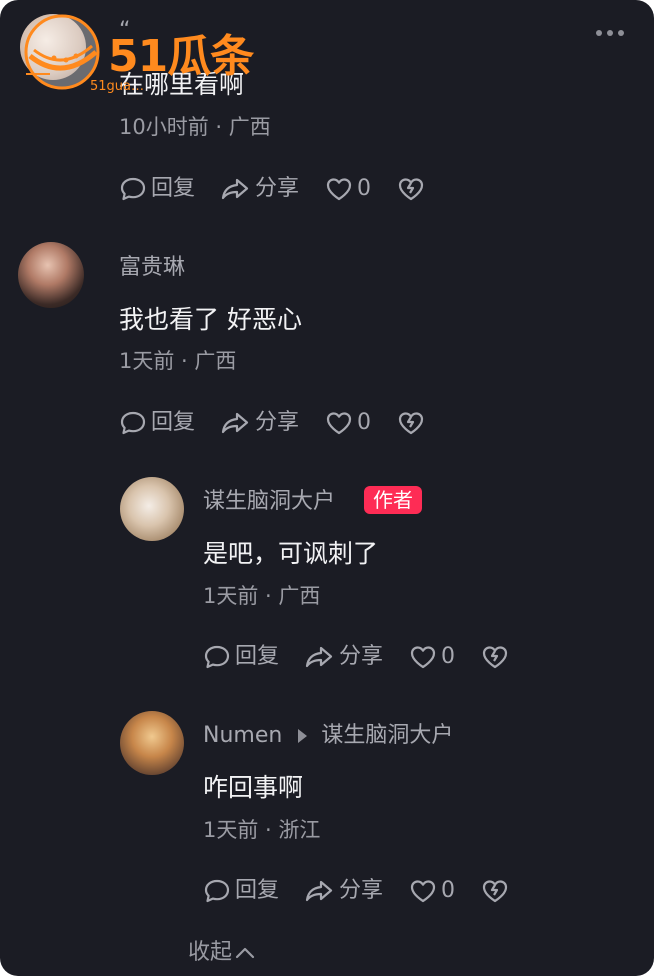  What do you see at coordinates (262, 596) in the screenshot?
I see `reply-meta: 1天前 · 广西` at bounding box center [262, 596].